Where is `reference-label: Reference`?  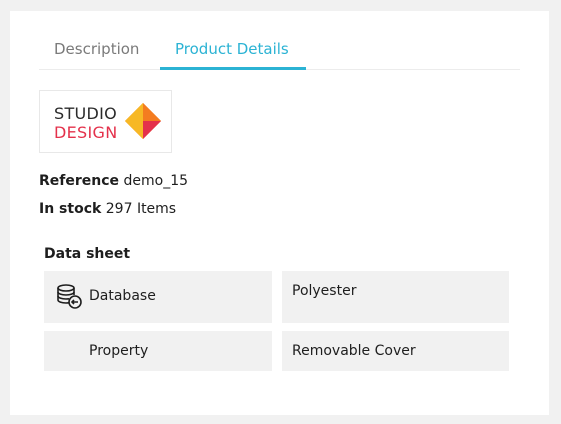 reference-label: Reference is located at coordinates (79, 181).